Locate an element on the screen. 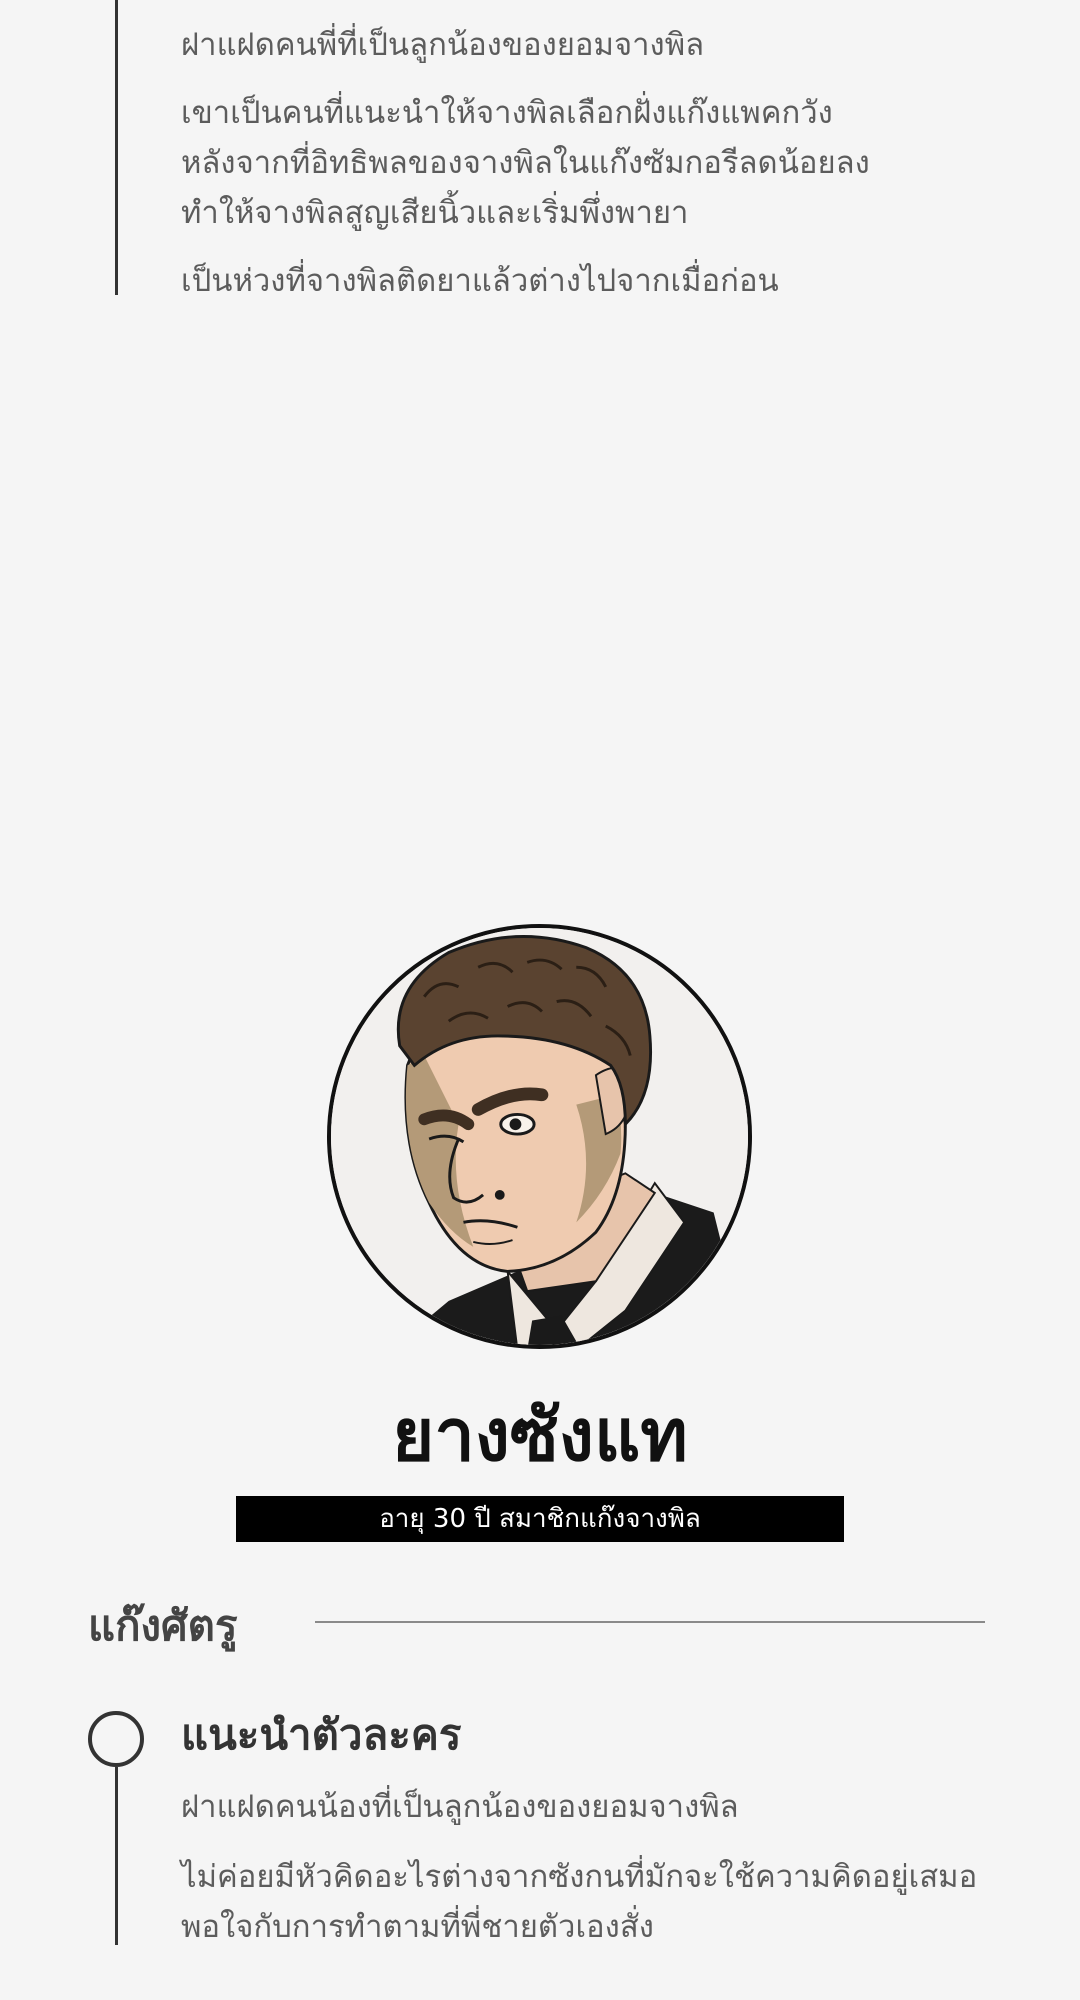 The image size is (1080, 2000). character-info-bar: อายุ 30 ปี สมาชิกแก๊งจางพิล is located at coordinates (540, 1519).